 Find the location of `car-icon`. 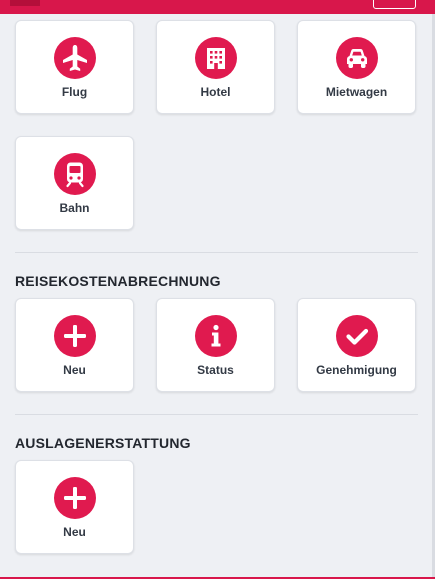

car-icon is located at coordinates (357, 58).